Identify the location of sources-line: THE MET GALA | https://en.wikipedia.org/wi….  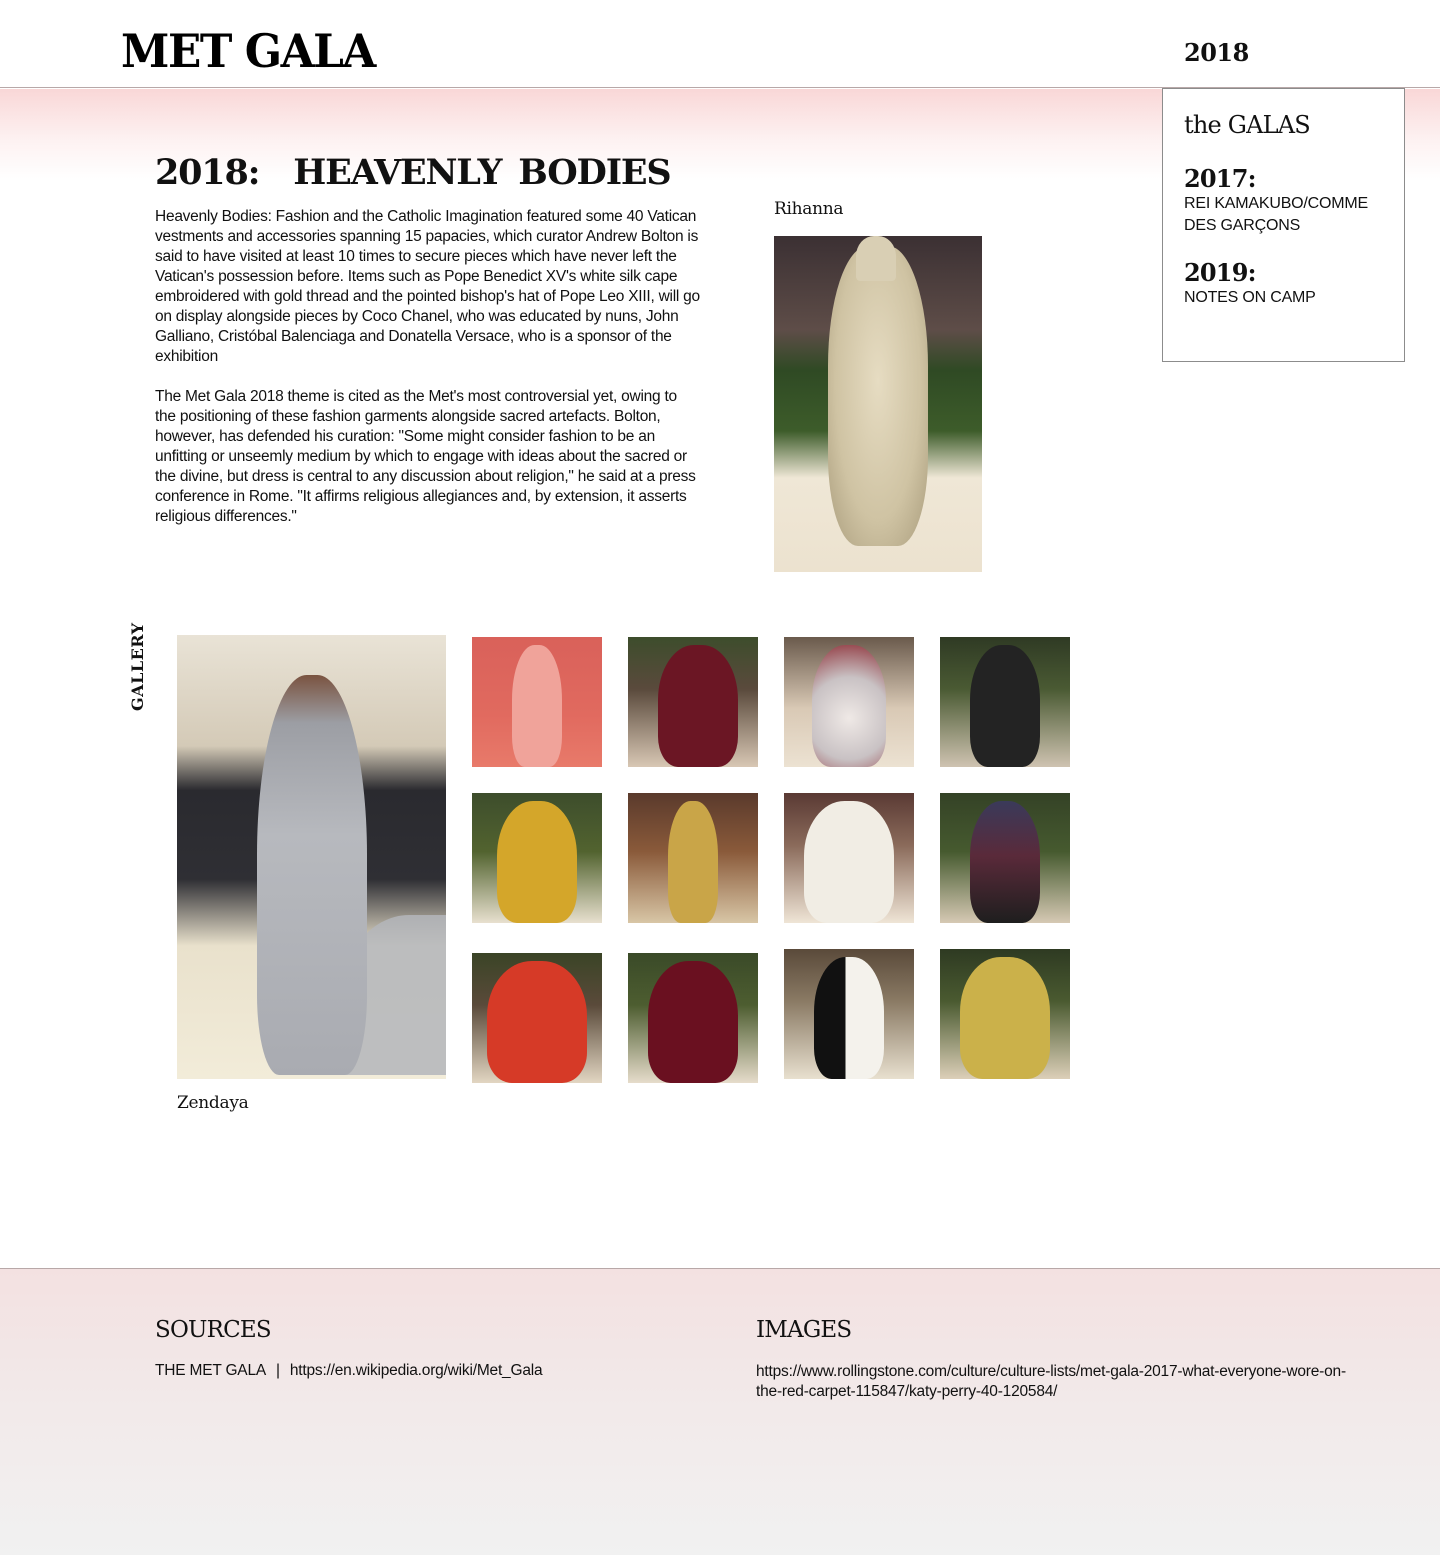
(349, 1371).